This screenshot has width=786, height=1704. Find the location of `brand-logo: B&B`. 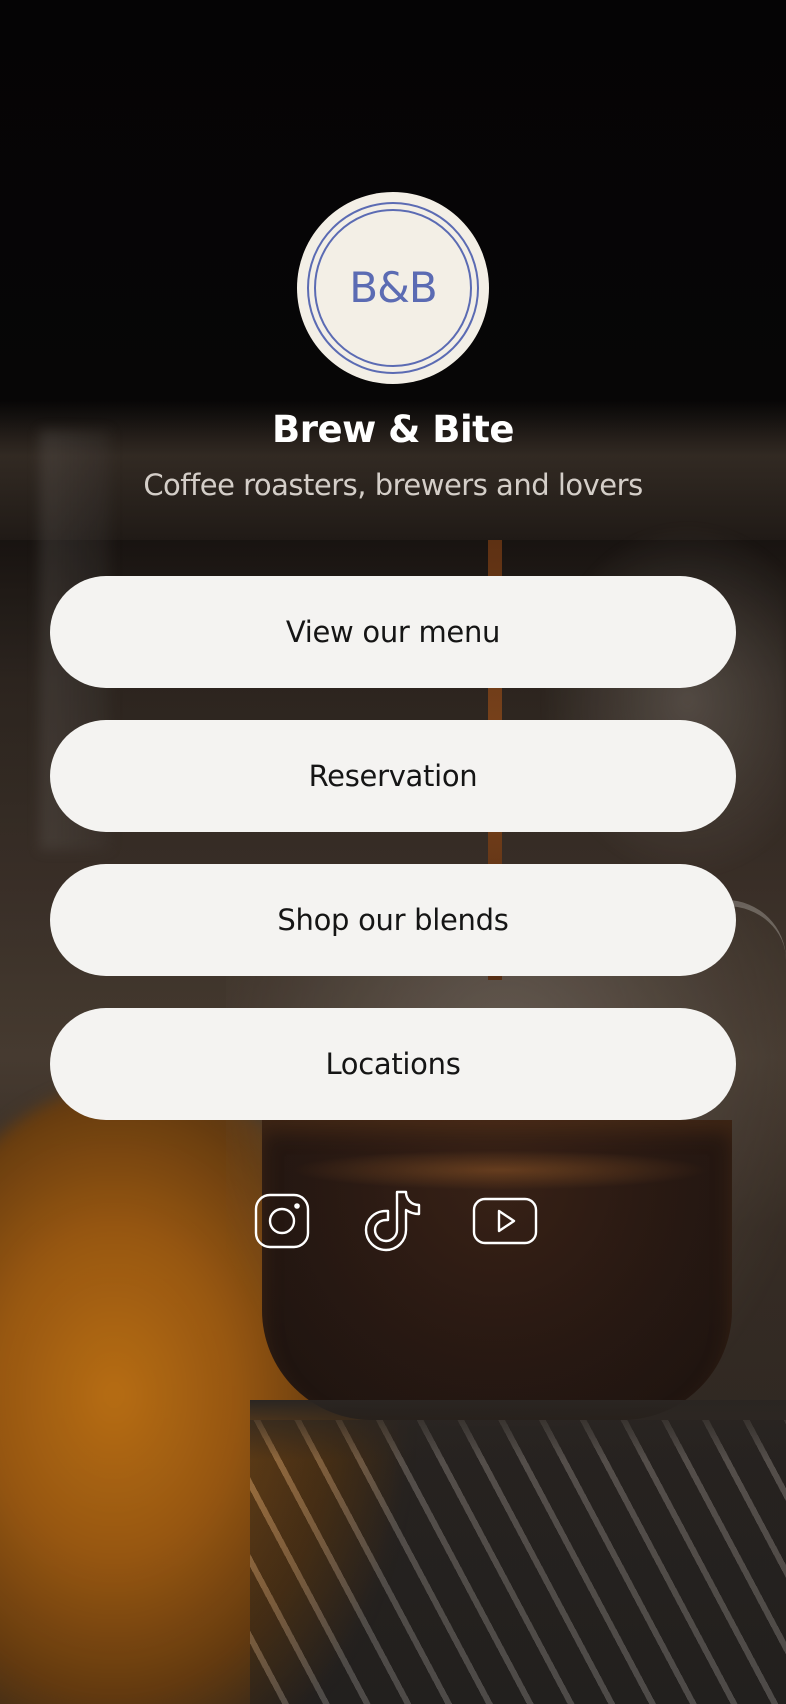

brand-logo: B&B is located at coordinates (393, 288).